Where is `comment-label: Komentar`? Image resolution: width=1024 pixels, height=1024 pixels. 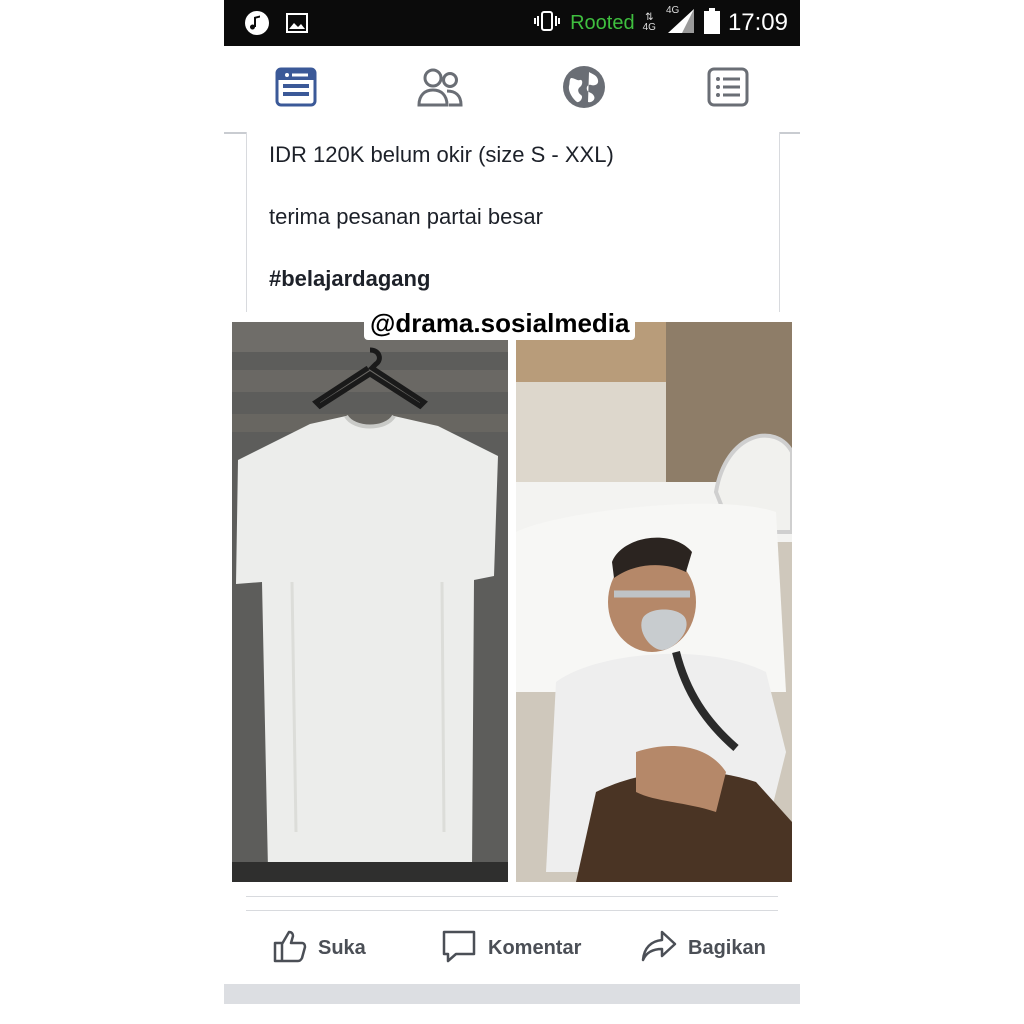
comment-label: Komentar is located at coordinates (535, 947).